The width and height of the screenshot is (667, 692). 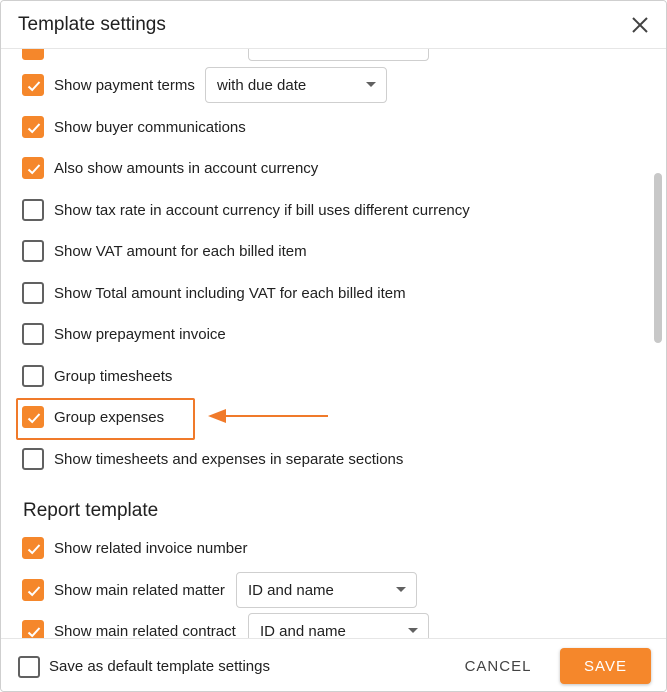 I want to click on label-show-main-related-matter: Show main related matter, so click(x=139, y=590).